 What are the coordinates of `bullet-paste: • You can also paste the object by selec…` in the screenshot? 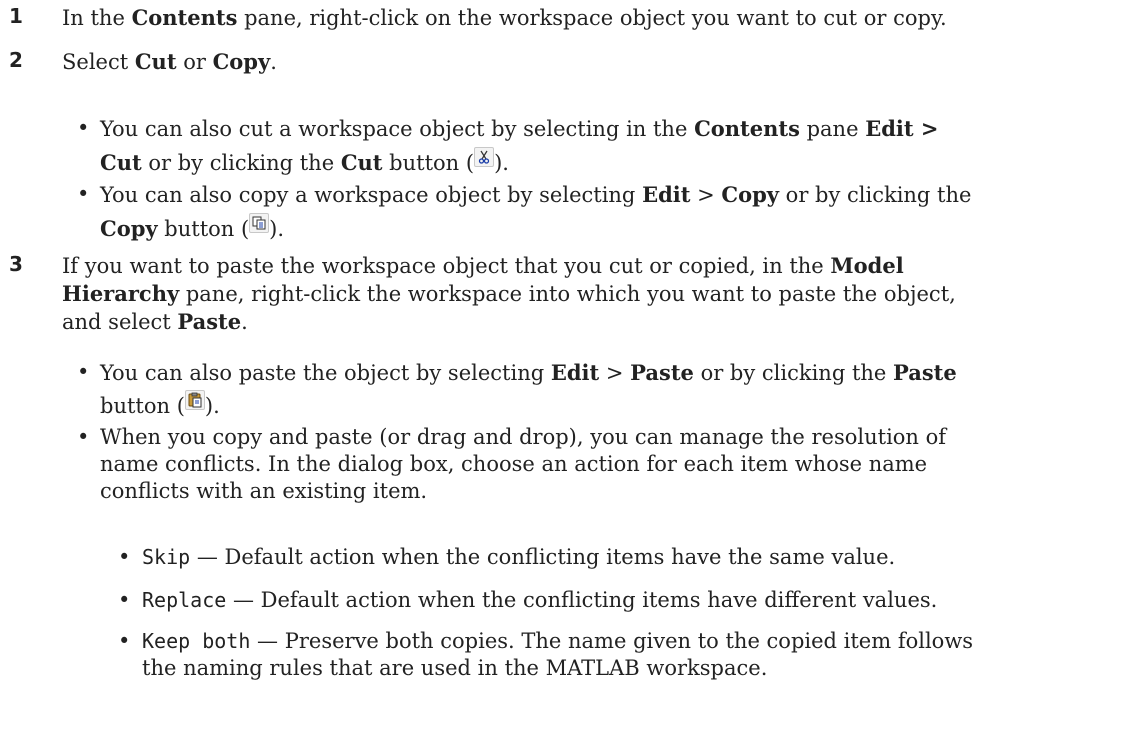 It's located at (517, 389).